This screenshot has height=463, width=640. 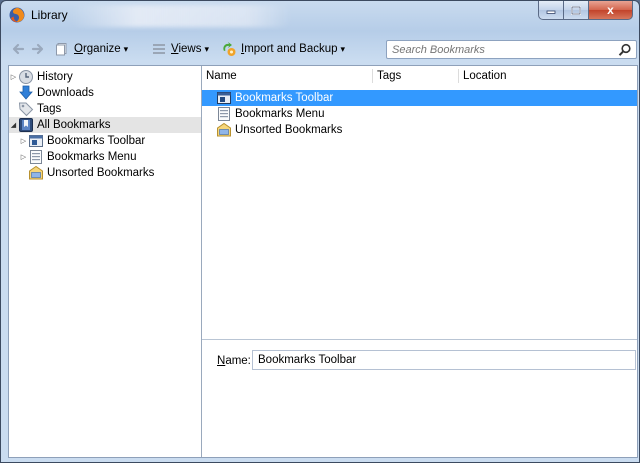 What do you see at coordinates (96, 141) in the screenshot?
I see `sidebar-item-label: Bookmarks Toolbar` at bounding box center [96, 141].